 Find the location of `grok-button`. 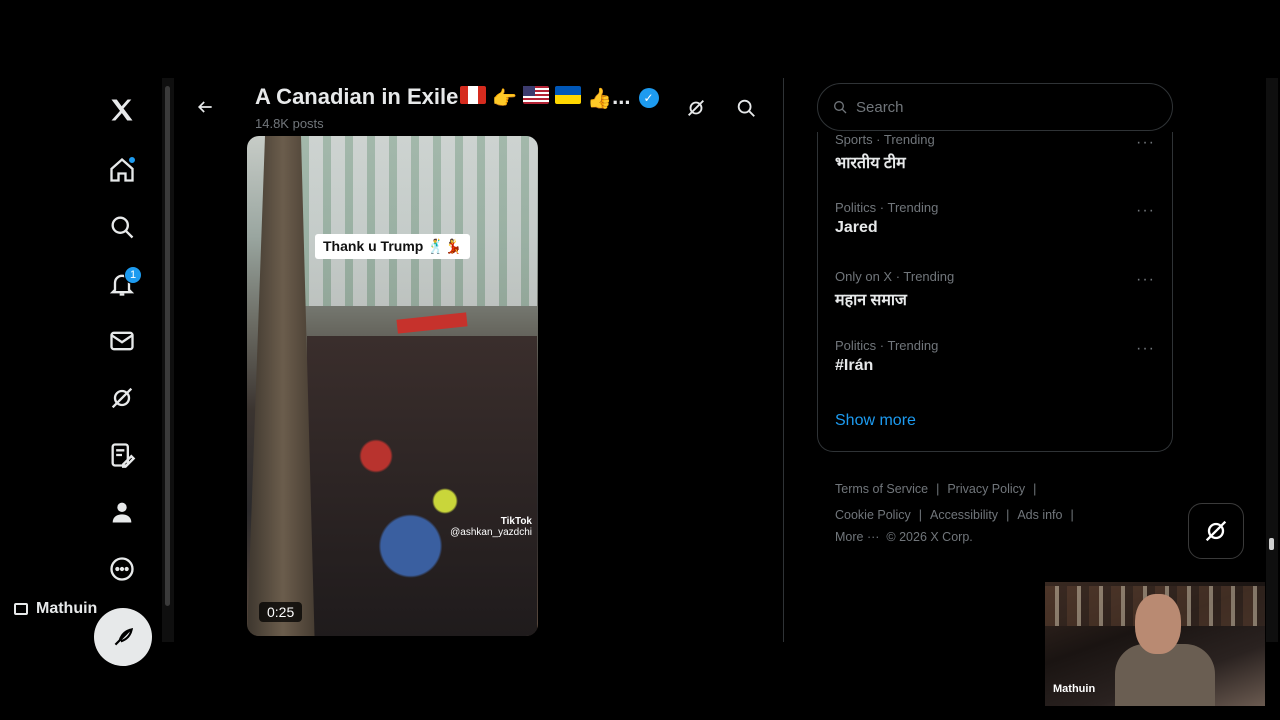

grok-button is located at coordinates (696, 108).